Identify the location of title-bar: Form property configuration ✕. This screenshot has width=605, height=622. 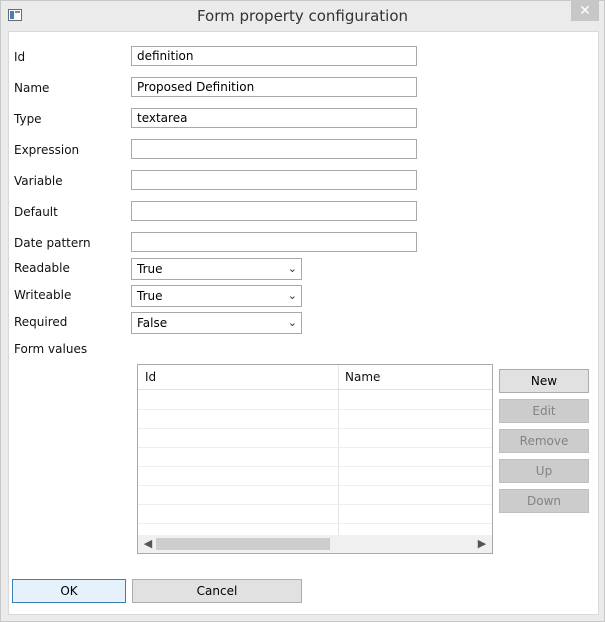
(302, 16).